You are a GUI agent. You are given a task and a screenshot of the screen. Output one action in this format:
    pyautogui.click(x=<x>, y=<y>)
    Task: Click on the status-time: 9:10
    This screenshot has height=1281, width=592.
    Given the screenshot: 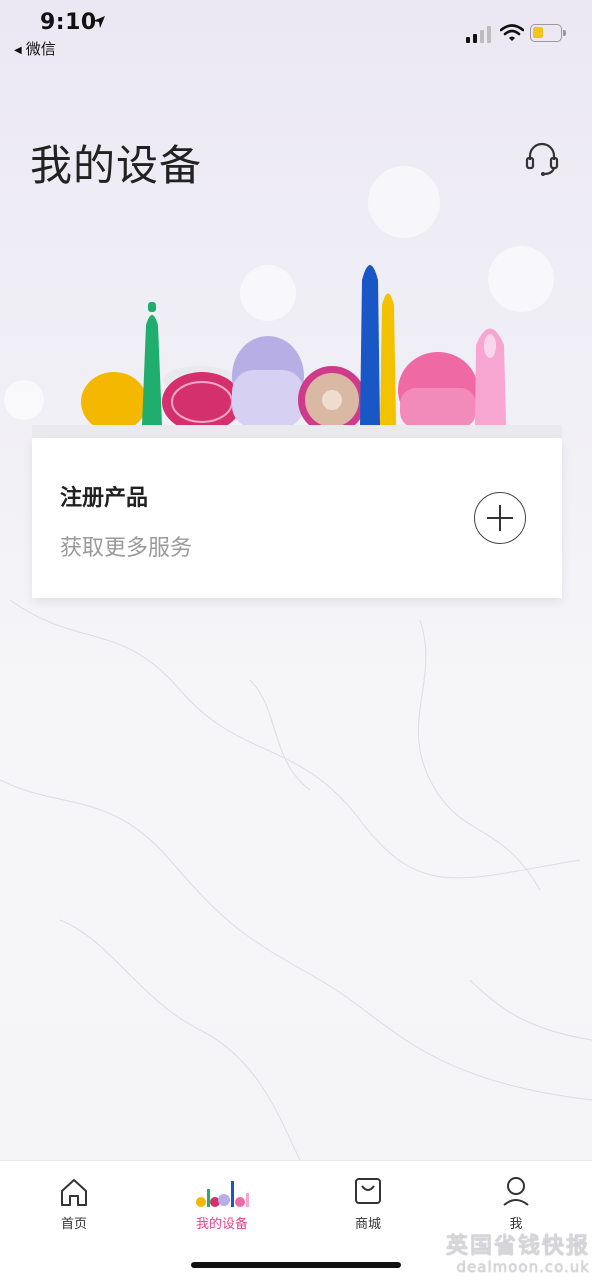 What is the action you would take?
    pyautogui.click(x=68, y=22)
    